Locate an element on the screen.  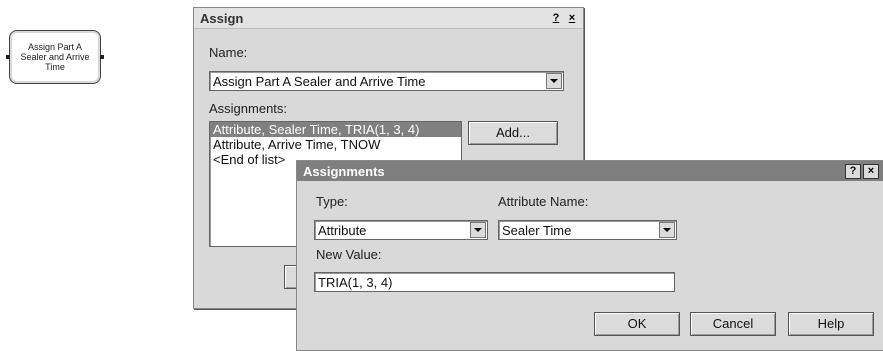
list-item: Attribute, Arrive Time, TNOW is located at coordinates (335, 144).